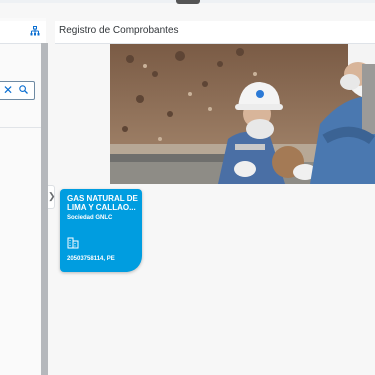  What do you see at coordinates (119, 30) in the screenshot?
I see `page-title: Registro de Comprobantes` at bounding box center [119, 30].